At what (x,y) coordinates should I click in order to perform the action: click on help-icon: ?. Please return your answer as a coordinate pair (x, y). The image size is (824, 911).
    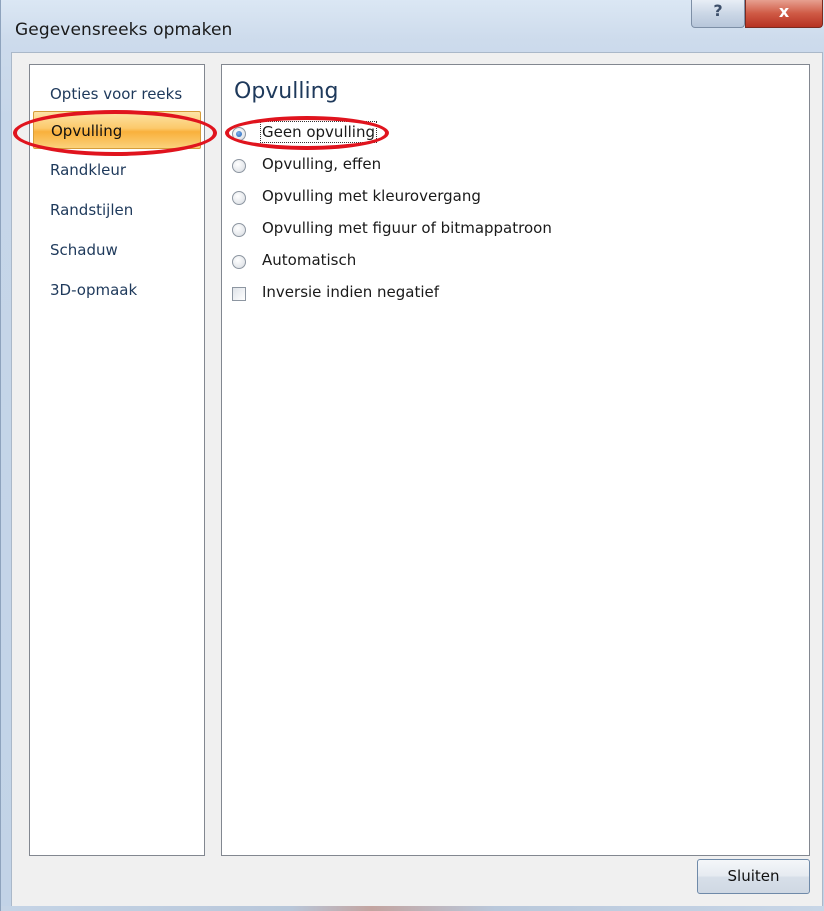
    Looking at the image, I should click on (718, 10).